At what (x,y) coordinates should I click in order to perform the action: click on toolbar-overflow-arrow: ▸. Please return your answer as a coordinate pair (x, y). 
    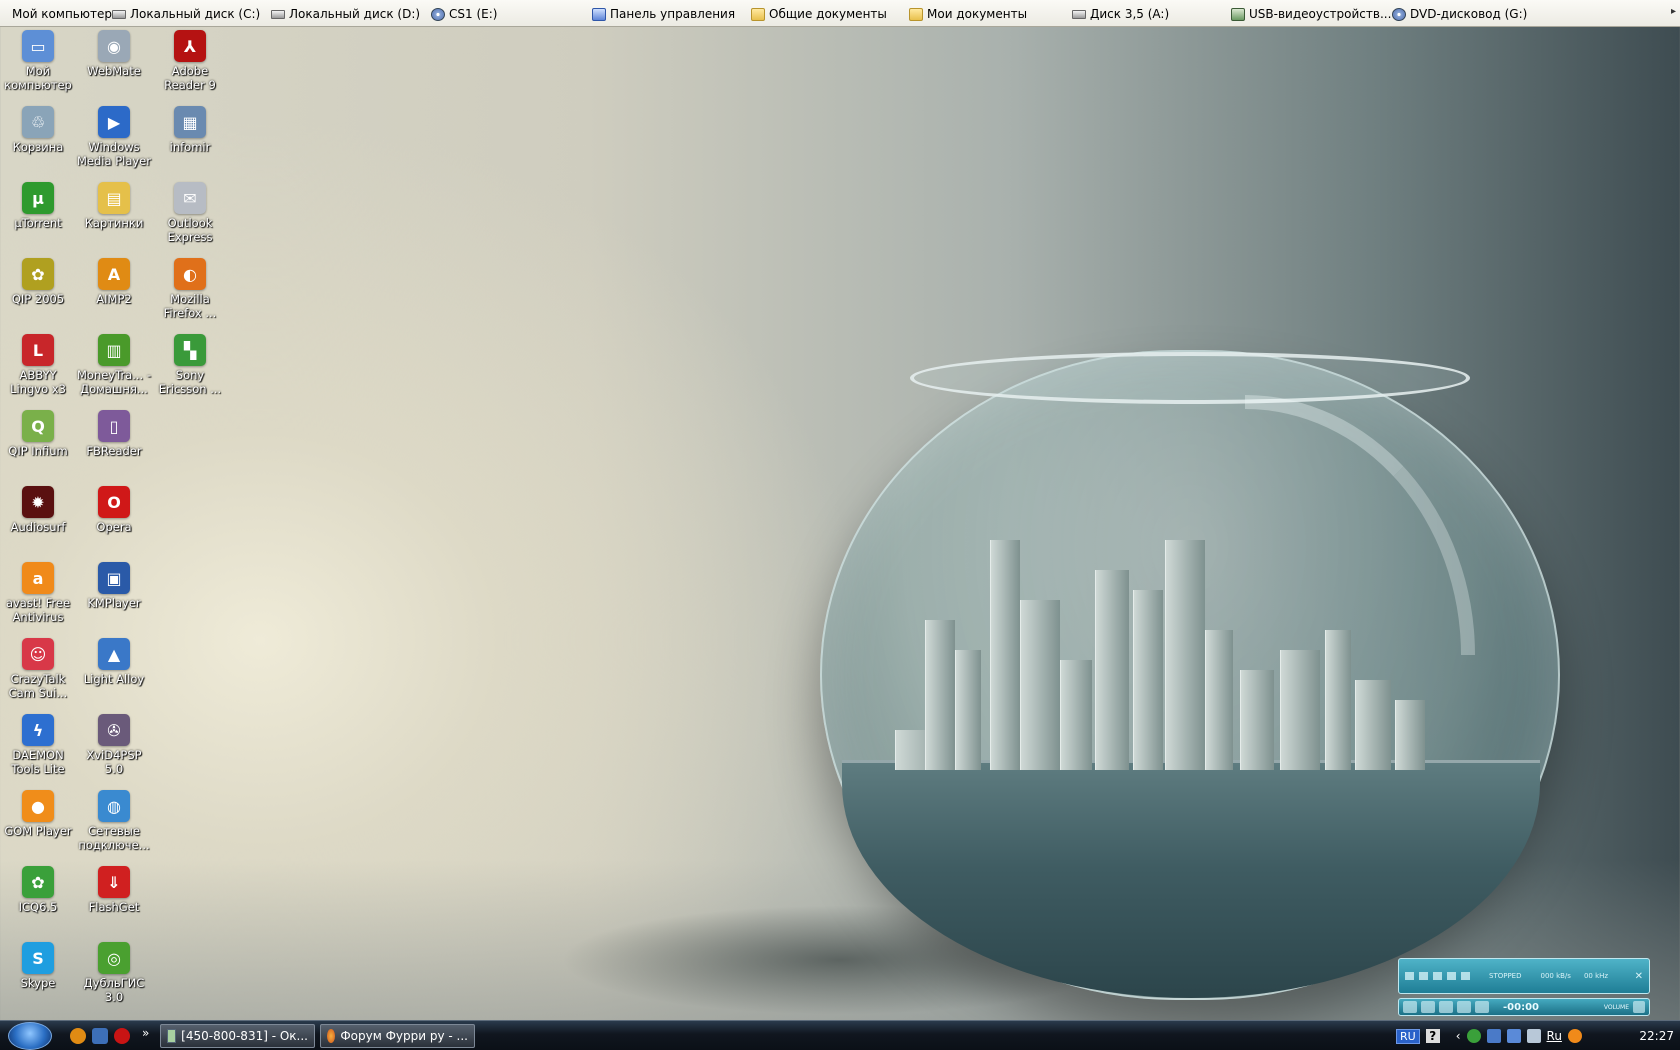
    Looking at the image, I should click on (1673, 11).